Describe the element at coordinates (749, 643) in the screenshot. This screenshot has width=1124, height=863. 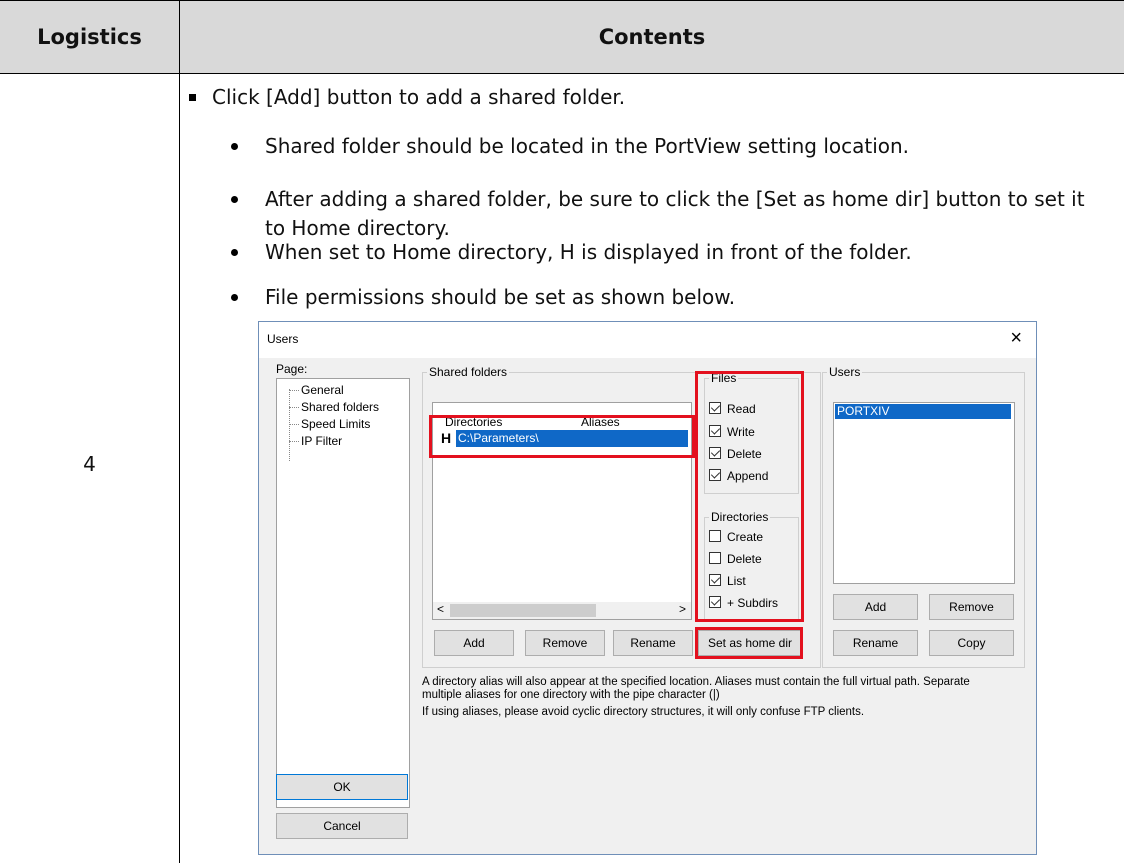
I see `set-home-highlight` at that location.